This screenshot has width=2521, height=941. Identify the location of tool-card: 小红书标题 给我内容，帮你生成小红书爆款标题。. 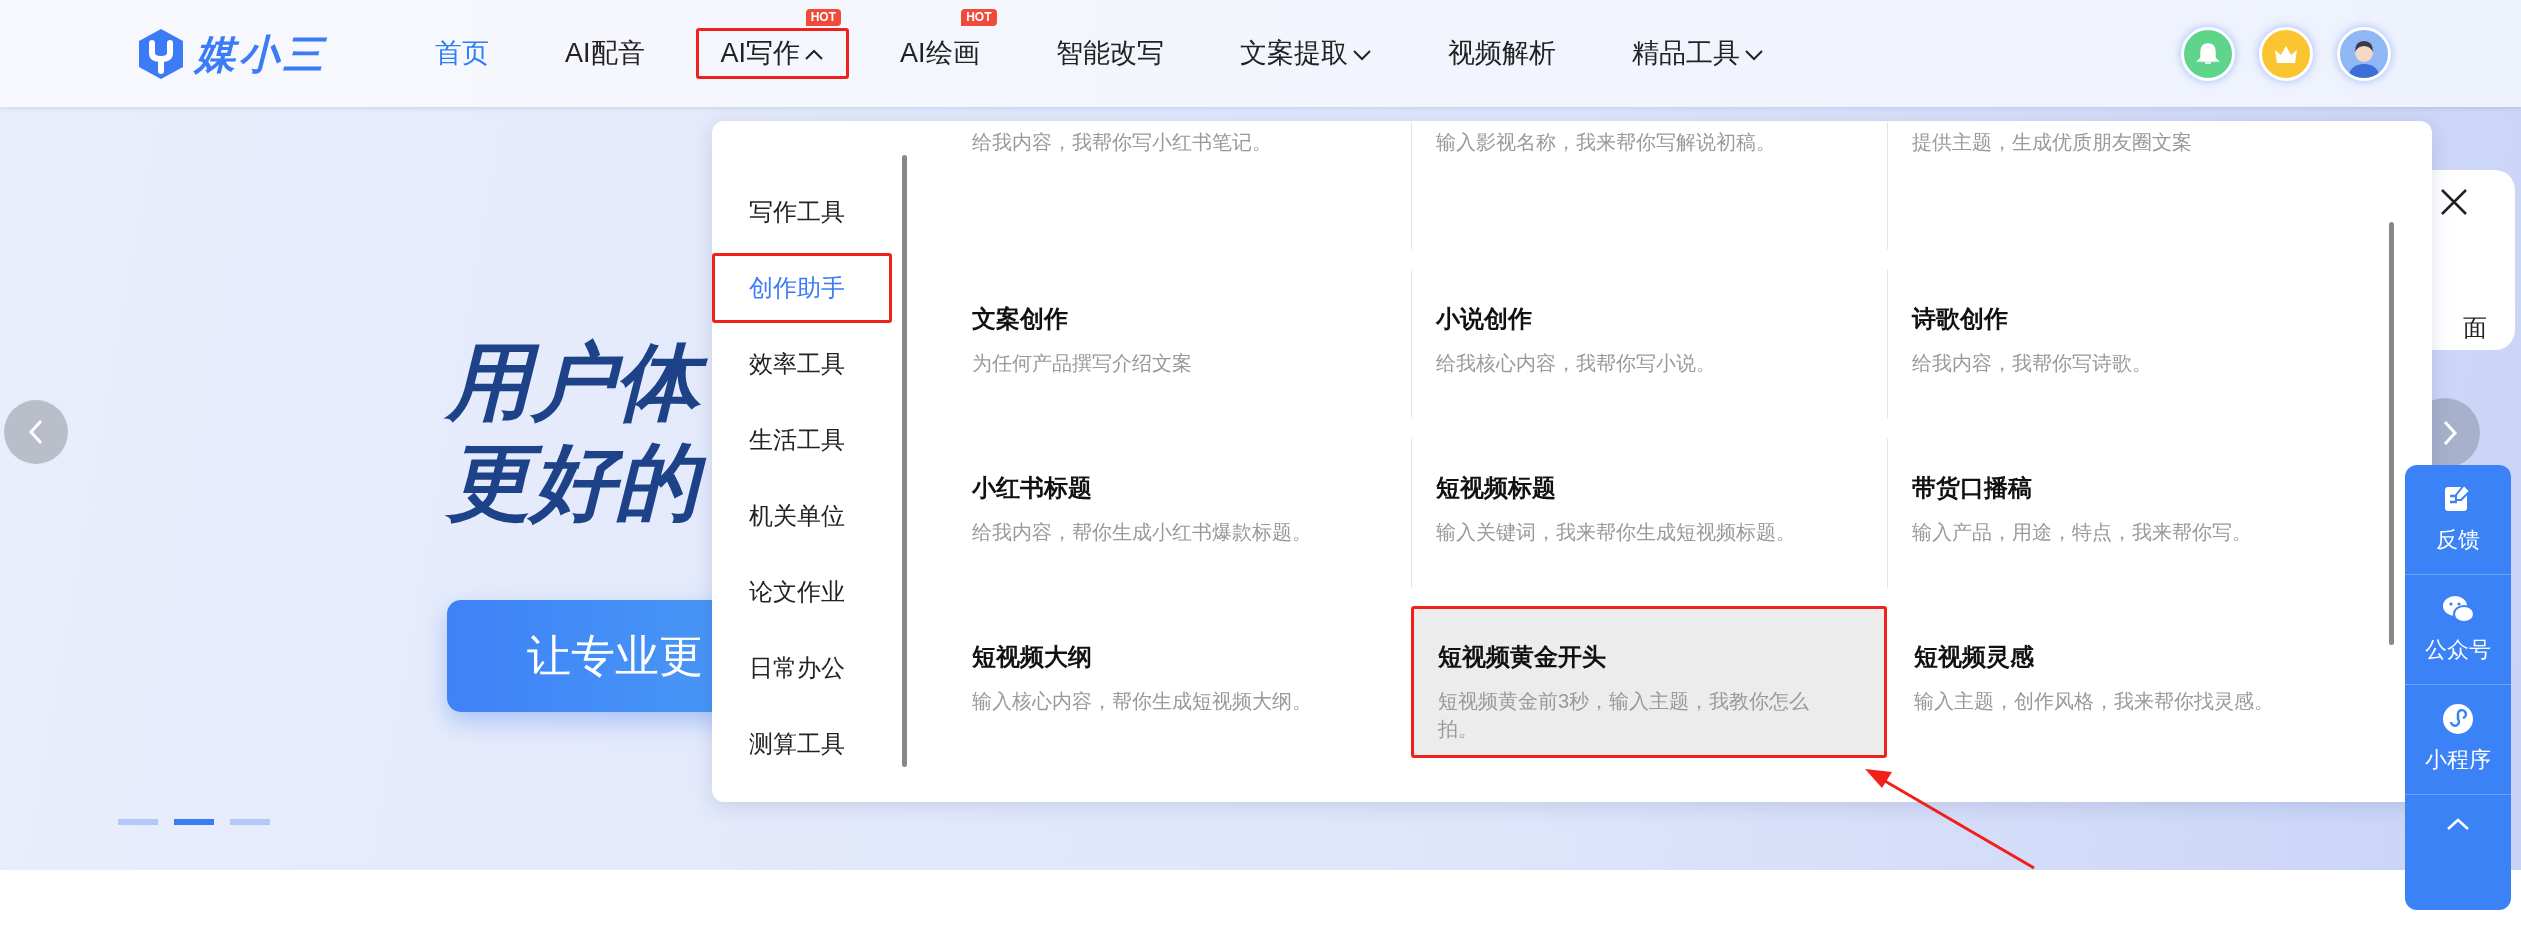
(1178, 513).